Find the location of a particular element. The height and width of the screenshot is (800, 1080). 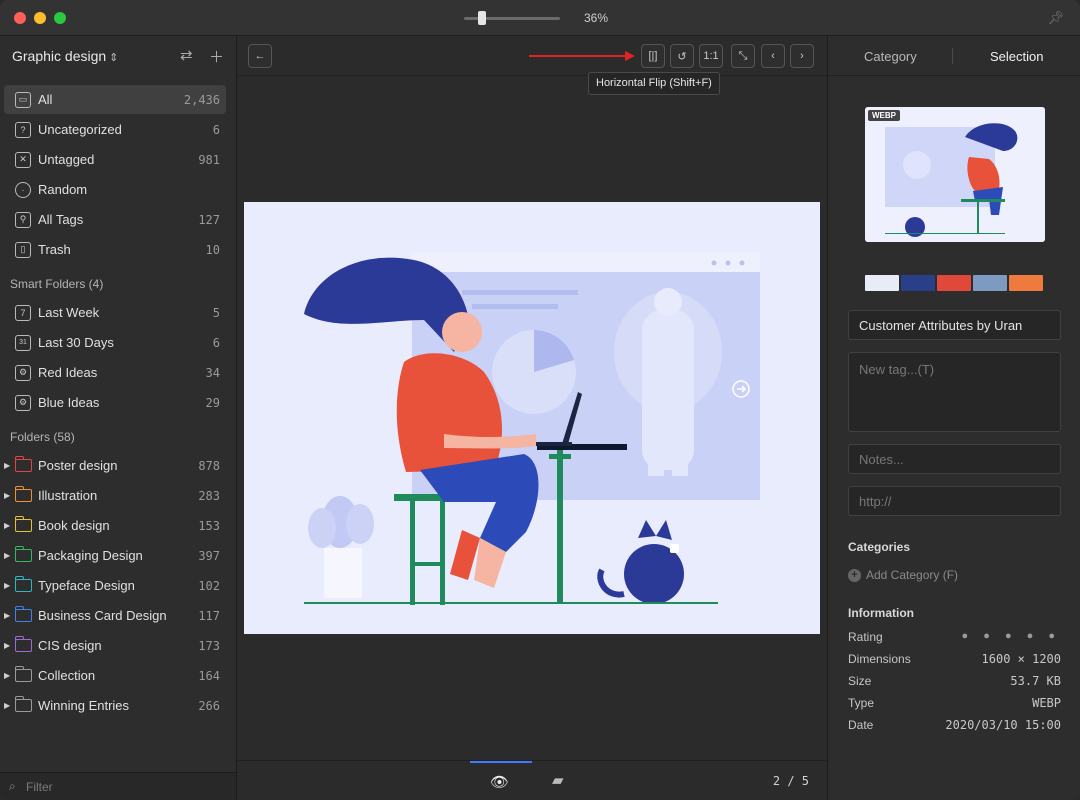

folder-count: 878 is located at coordinates (209, 465).